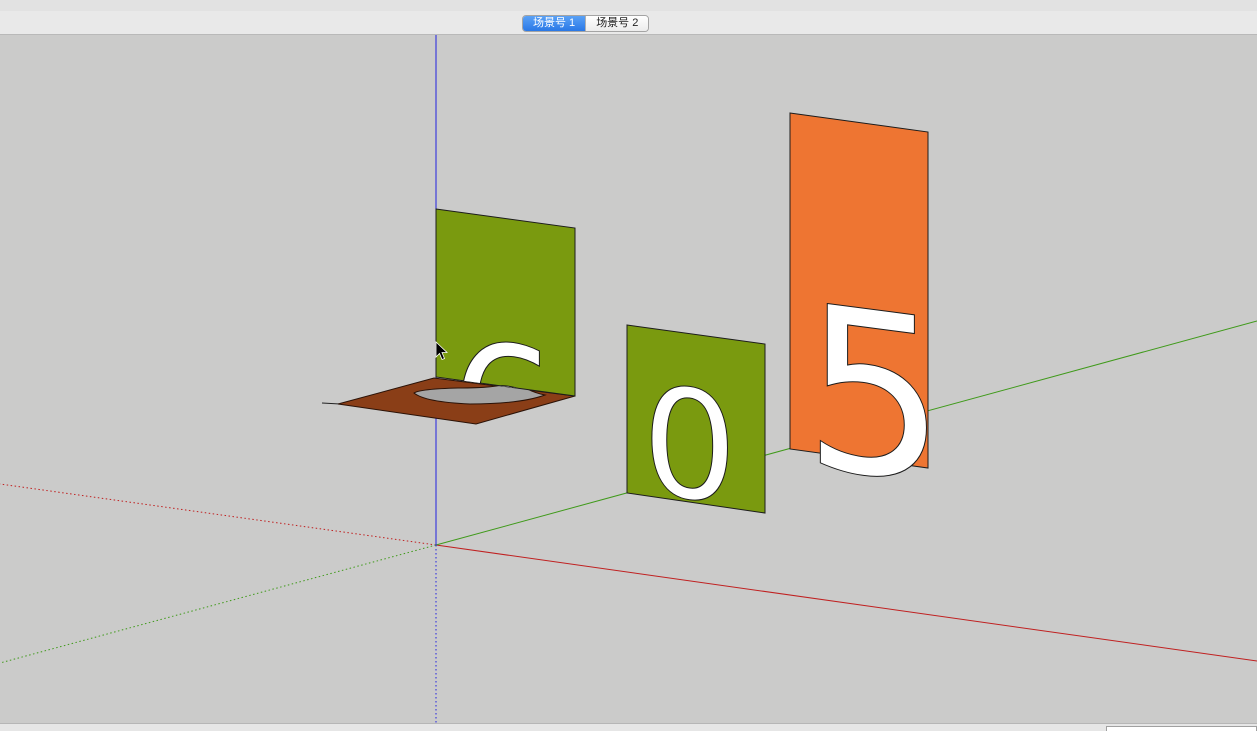  Describe the element at coordinates (628, 727) in the screenshot. I see `status-bar` at that location.